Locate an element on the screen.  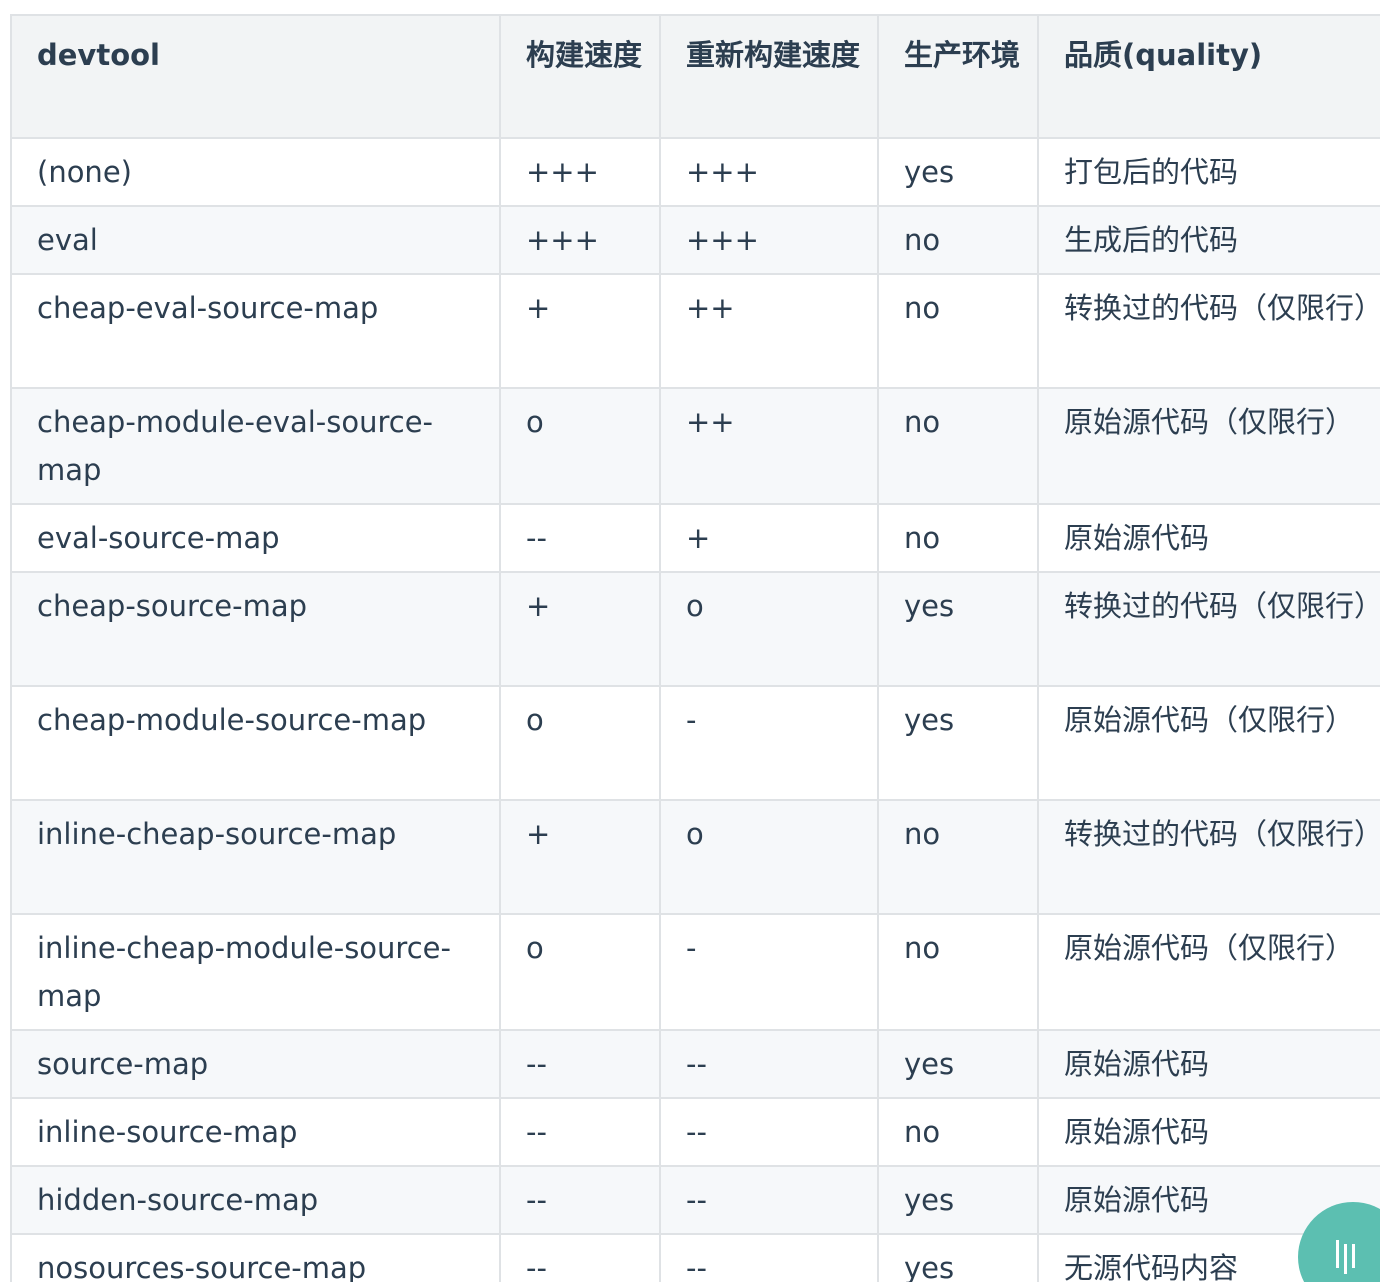
header-row: devtool 构建速度 重新构建速度 生产环境 品质(quality) is located at coordinates (695, 76).